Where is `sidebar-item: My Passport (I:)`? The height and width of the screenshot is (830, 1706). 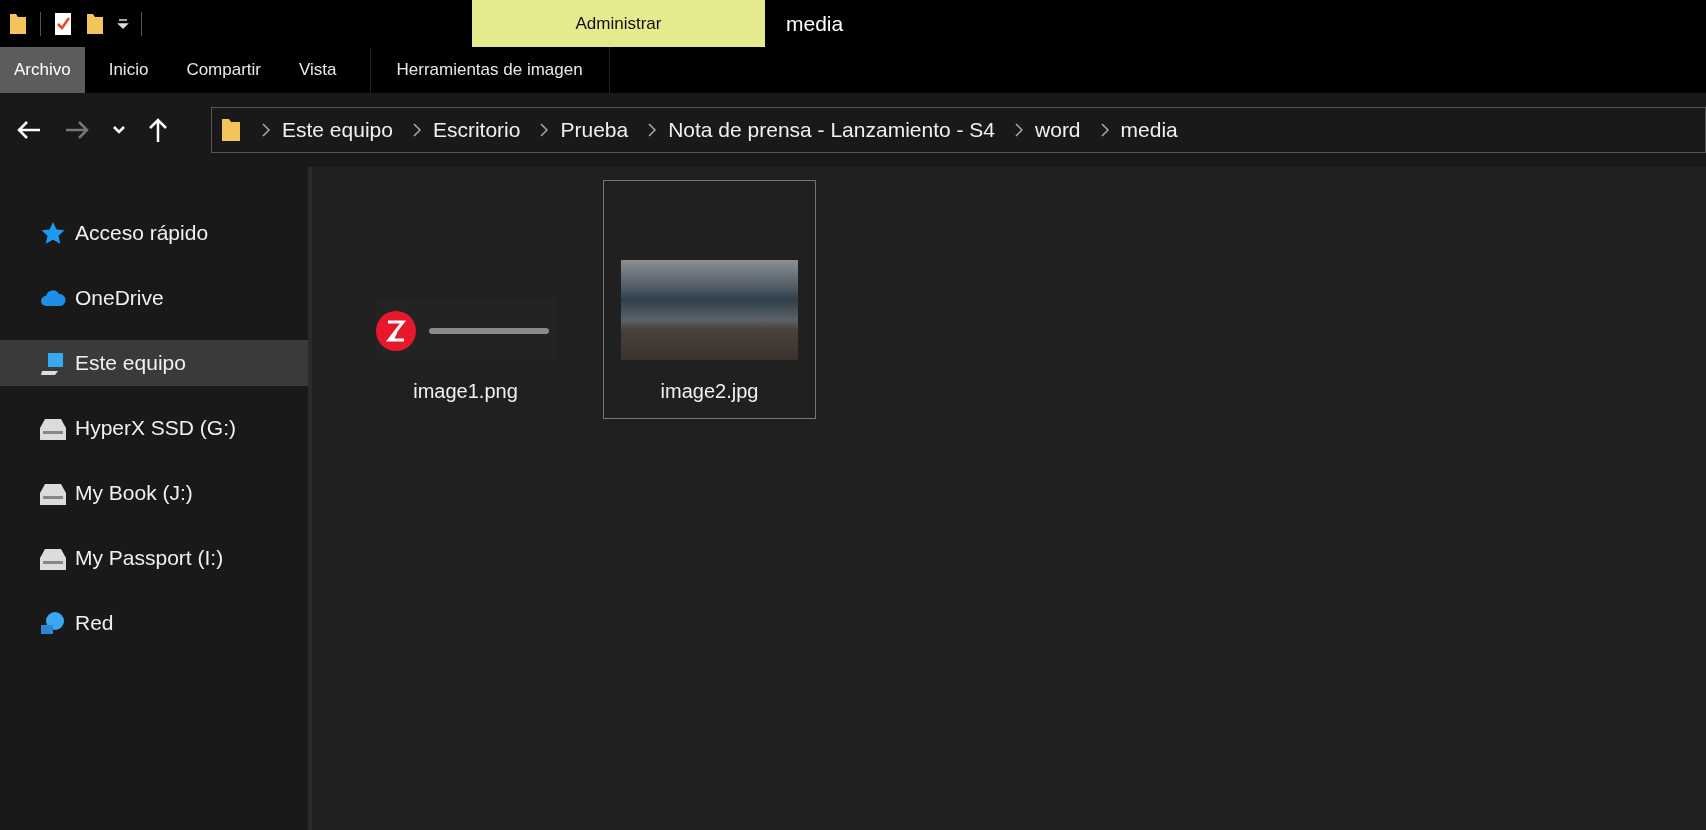
sidebar-item: My Passport (I:) is located at coordinates (154, 558).